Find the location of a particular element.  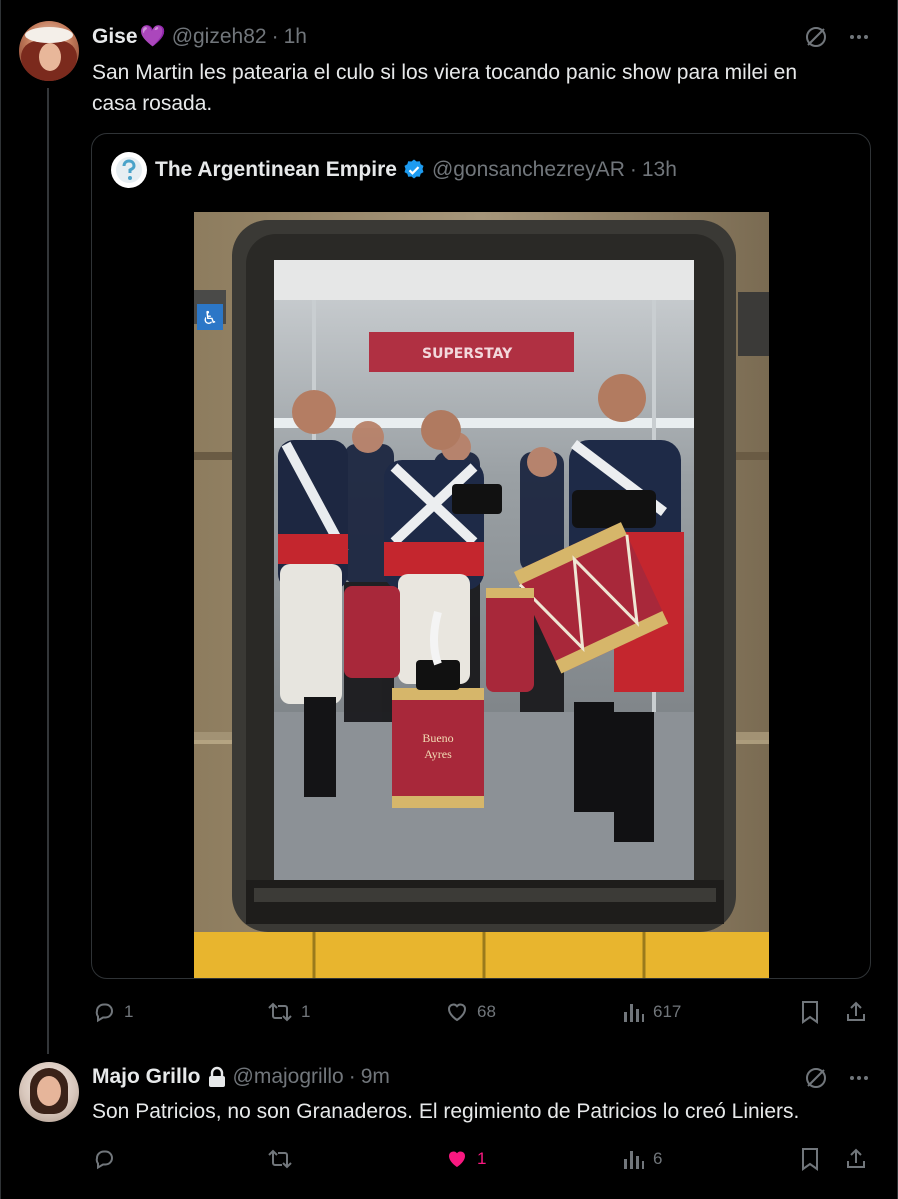

avatar-majo is located at coordinates (49, 1092).